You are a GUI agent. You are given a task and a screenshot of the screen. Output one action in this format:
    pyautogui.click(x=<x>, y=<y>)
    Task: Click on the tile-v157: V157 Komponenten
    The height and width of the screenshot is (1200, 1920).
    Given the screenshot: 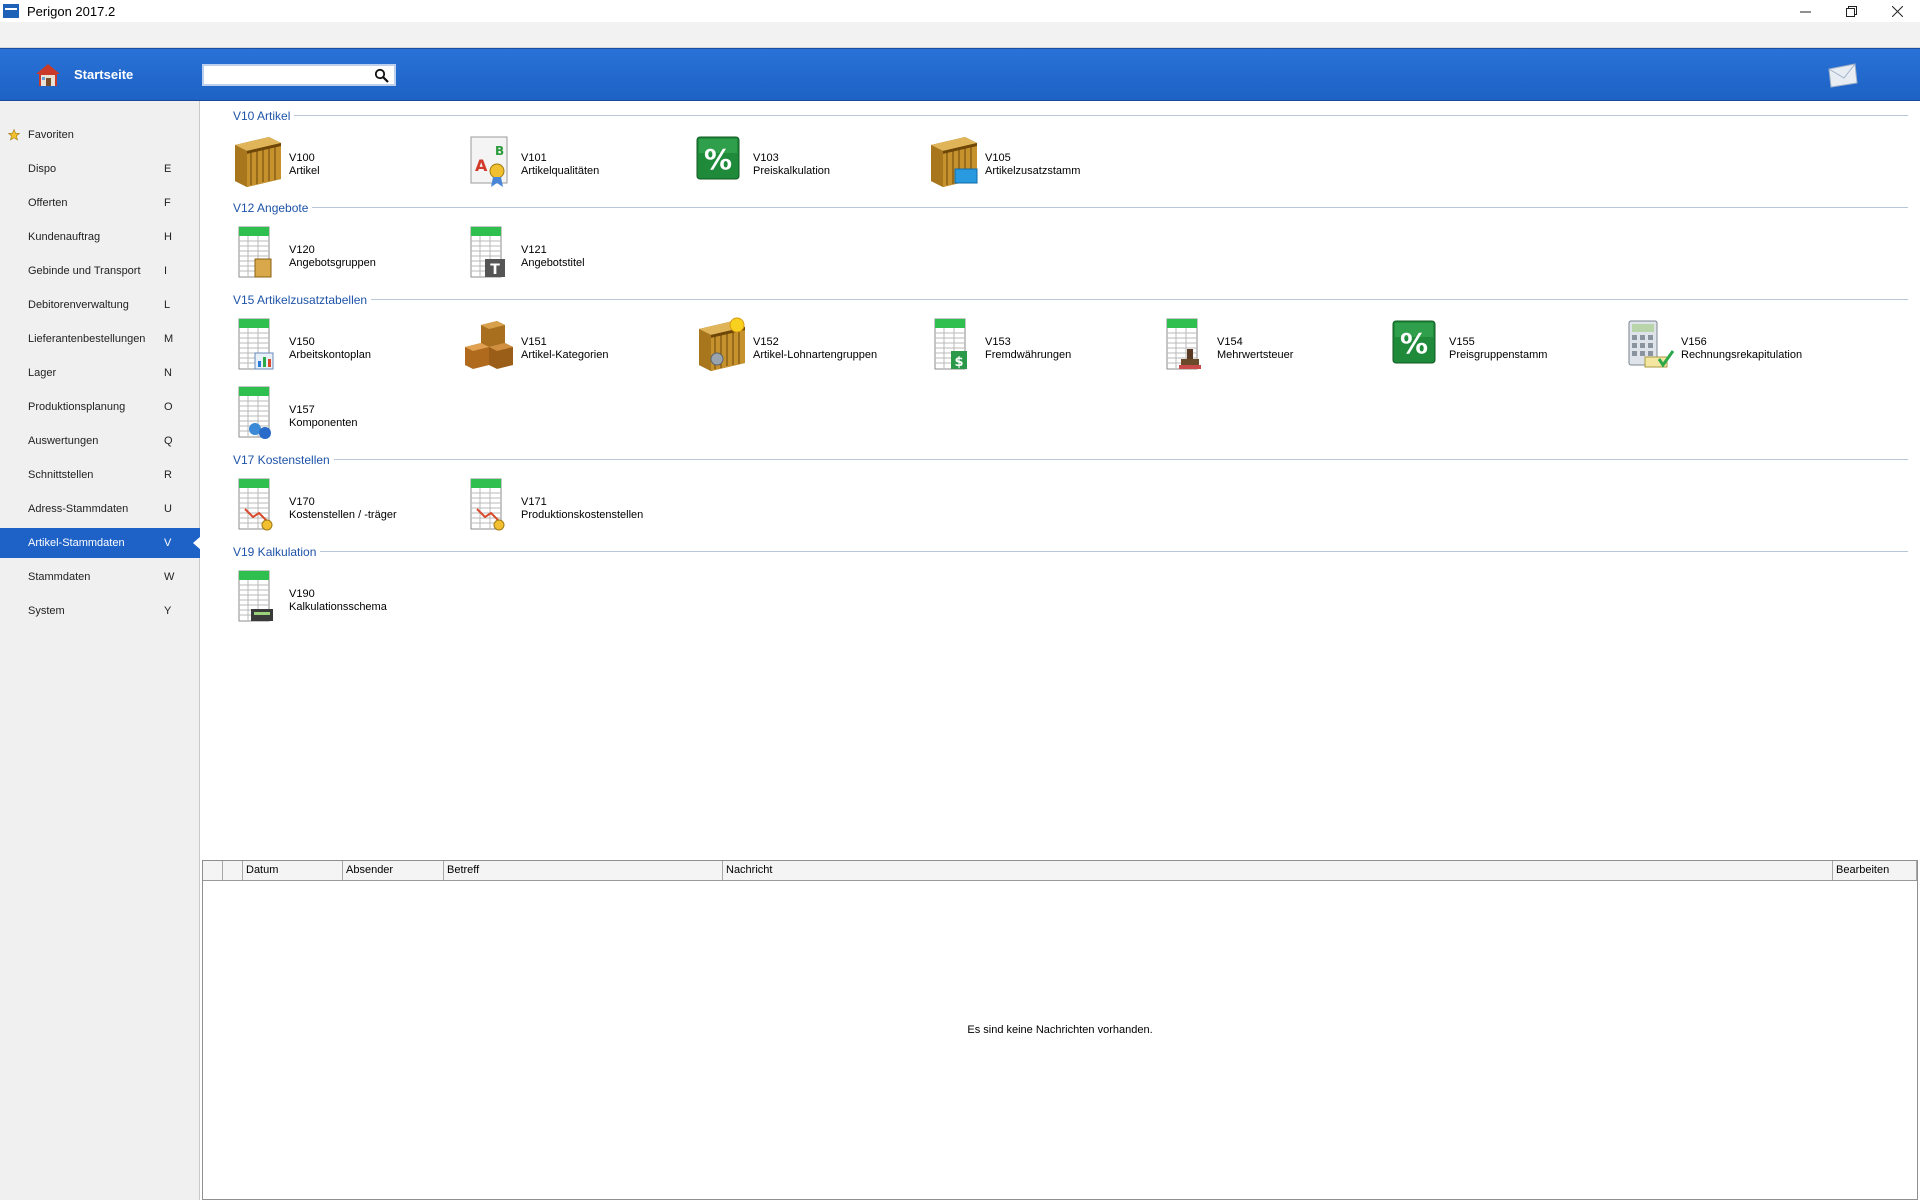 What is the action you would take?
    pyautogui.click(x=339, y=415)
    